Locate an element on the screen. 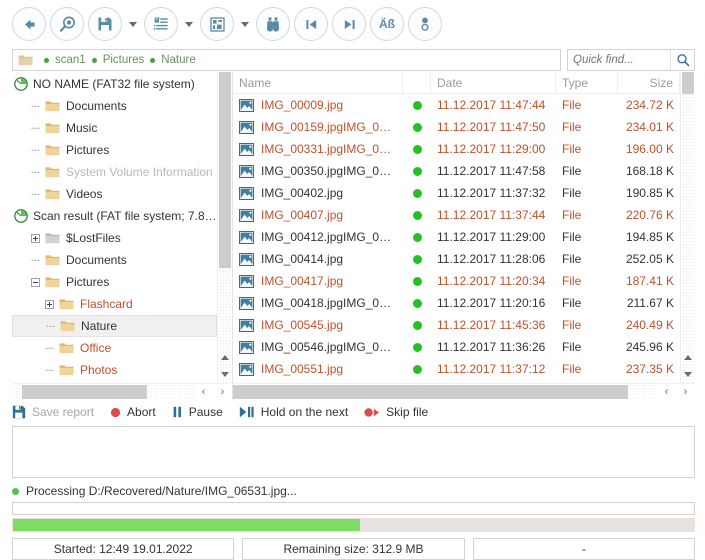 This screenshot has height=560, width=705. view-mode-button is located at coordinates (217, 24).